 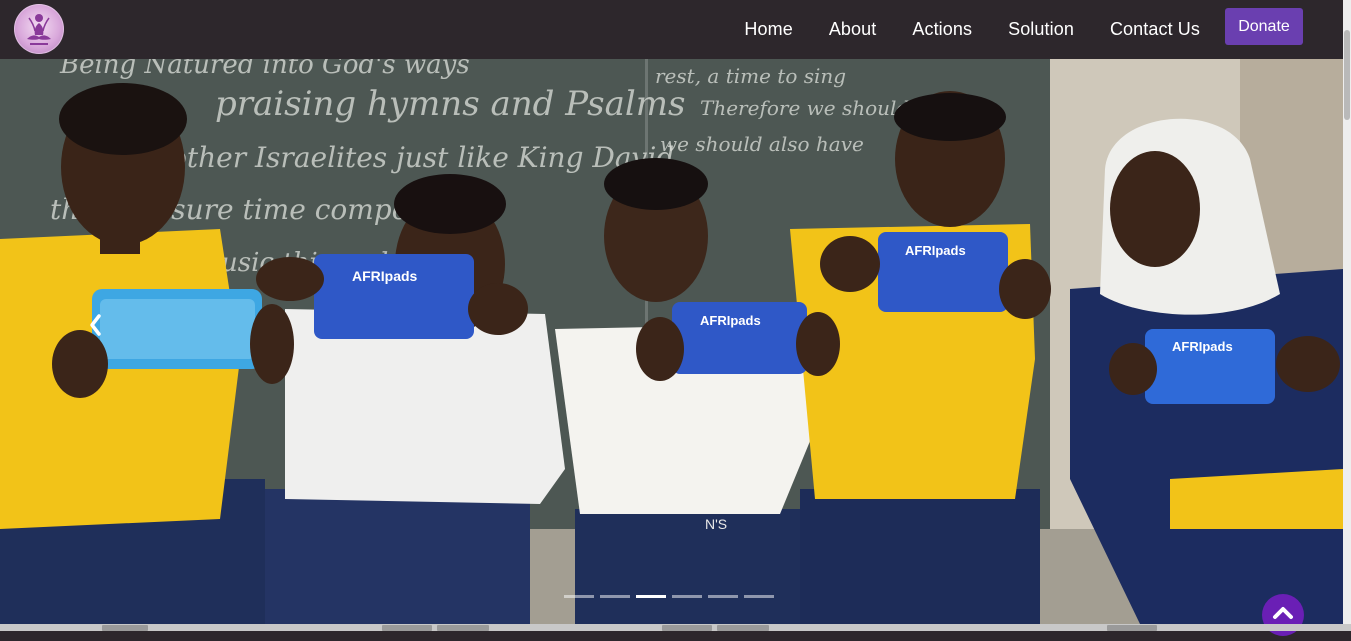 I want to click on meditation-logo-icon, so click(x=39, y=29).